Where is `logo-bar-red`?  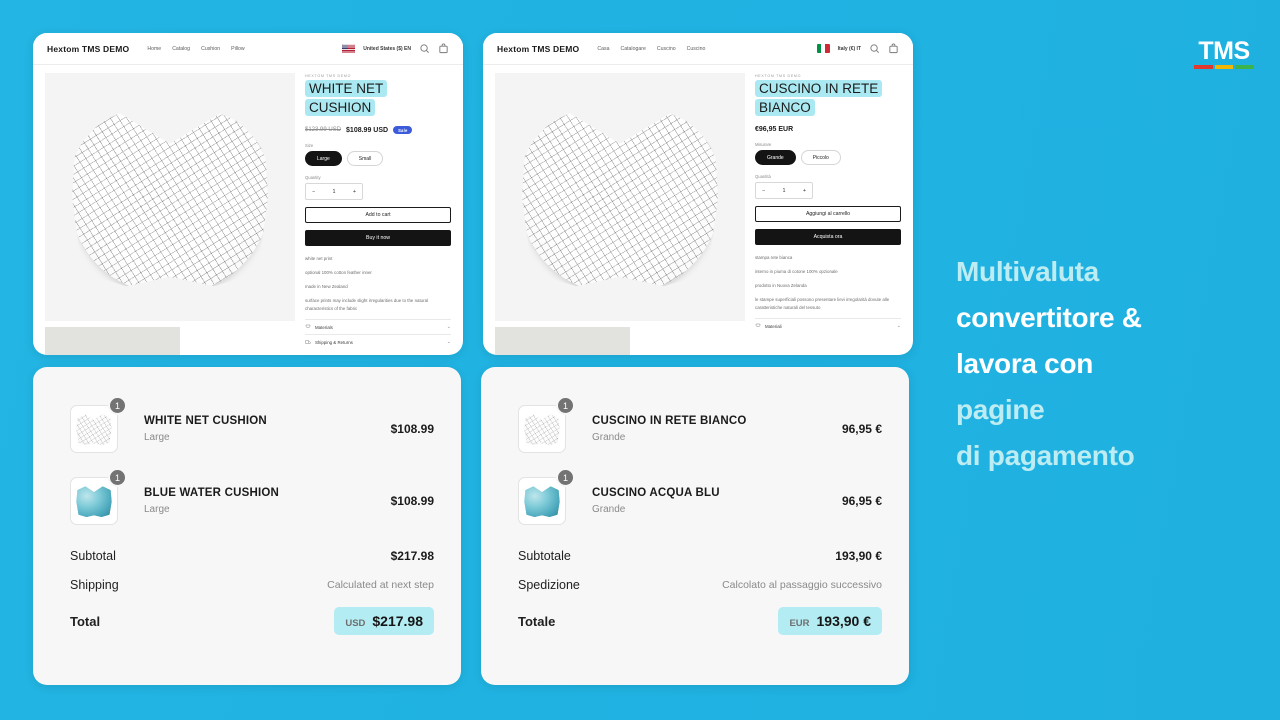 logo-bar-red is located at coordinates (1203, 67).